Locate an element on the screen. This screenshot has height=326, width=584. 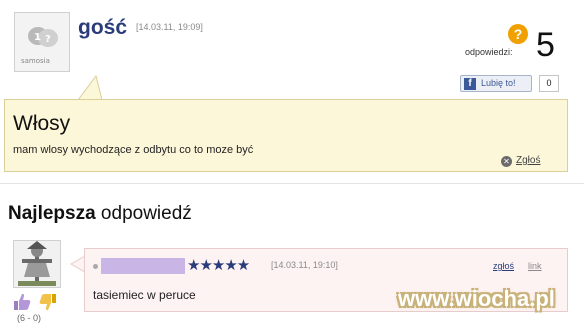
speech-bubbles-icon: 1 ? is located at coordinates (43, 37).